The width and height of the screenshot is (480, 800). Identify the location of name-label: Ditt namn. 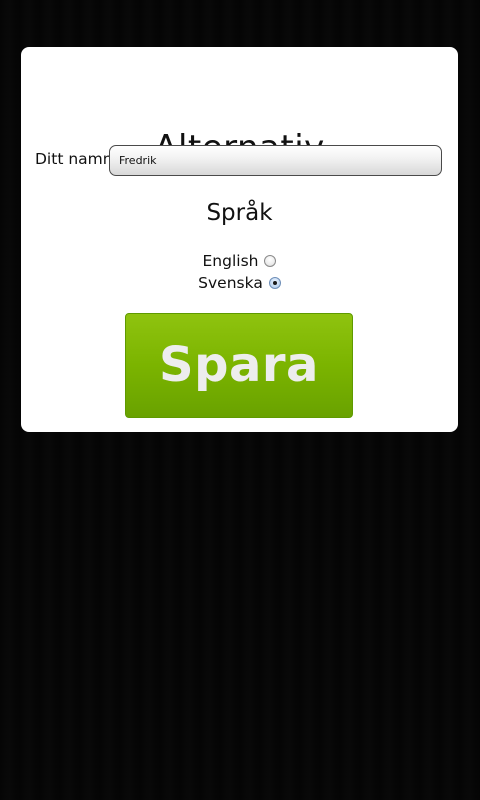
(74, 159).